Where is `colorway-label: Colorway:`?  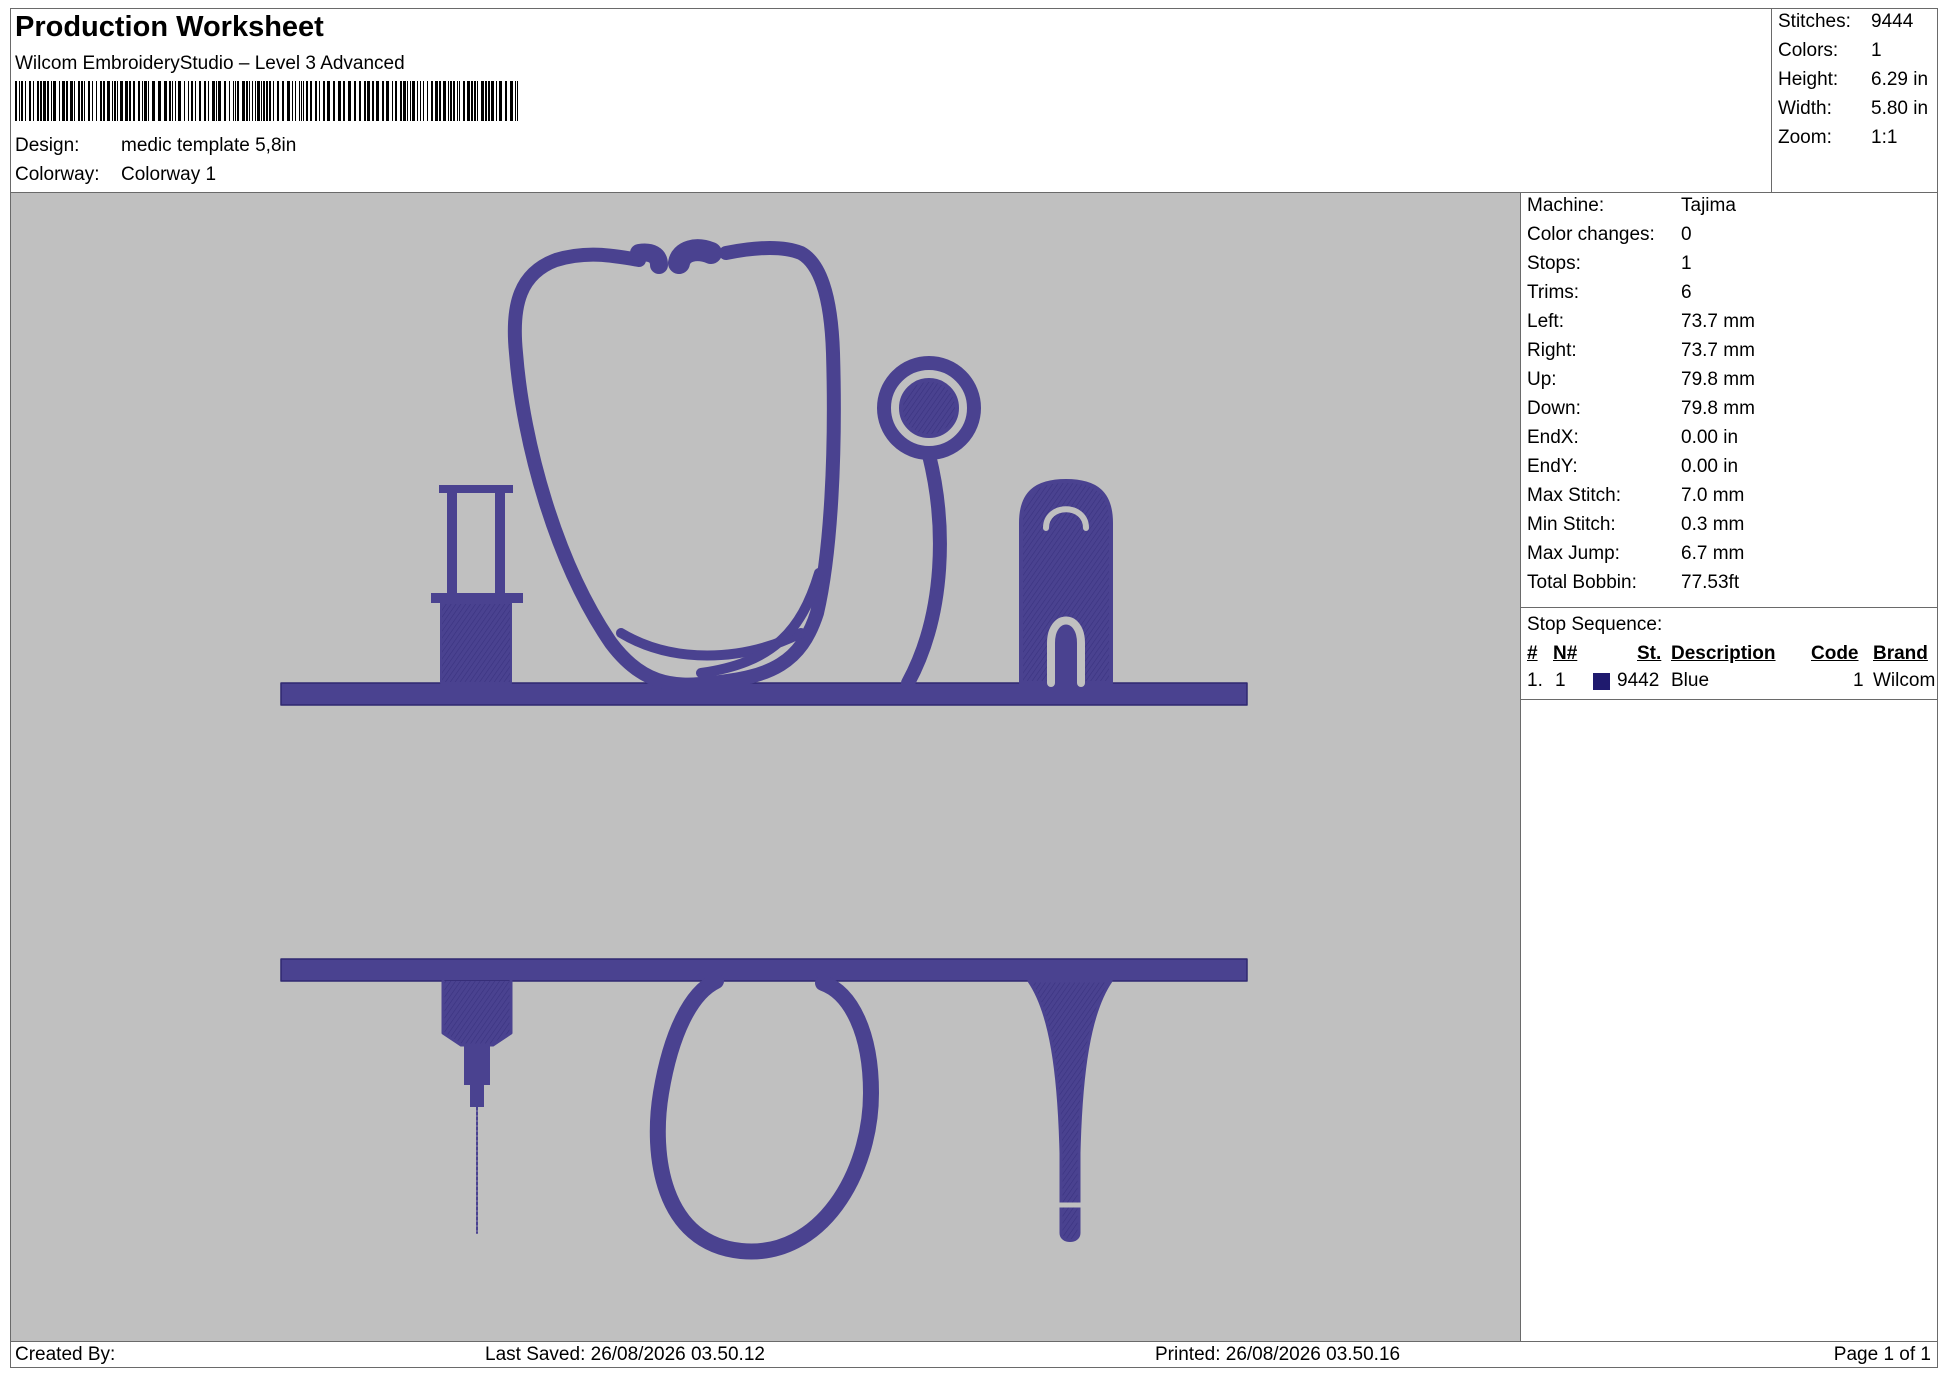 colorway-label: Colorway: is located at coordinates (57, 174).